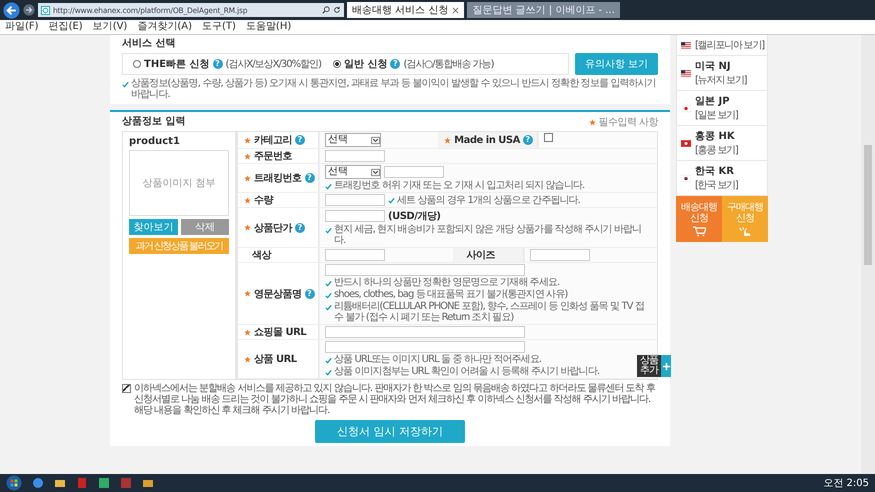 Image resolution: width=875 pixels, height=492 pixels. Describe the element at coordinates (278, 178) in the screenshot. I see `field-label: 트래킹번호` at that location.